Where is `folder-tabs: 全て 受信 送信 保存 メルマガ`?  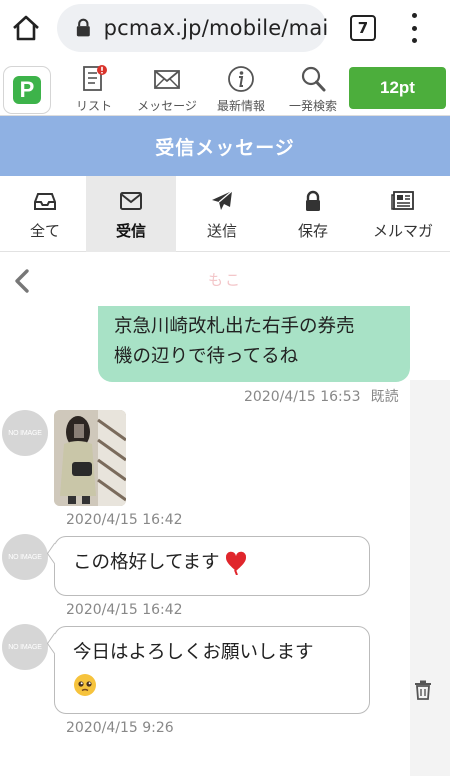
folder-tabs: 全て 受信 送信 保存 メルマガ is located at coordinates (225, 214).